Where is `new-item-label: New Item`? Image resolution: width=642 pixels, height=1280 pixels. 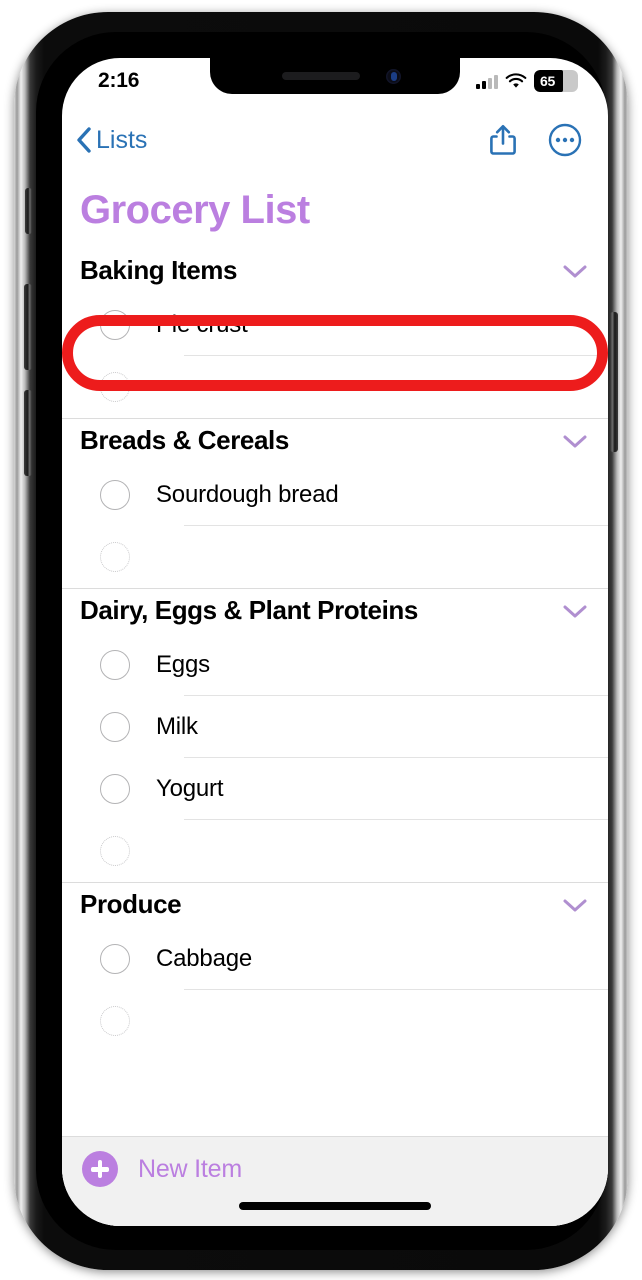
new-item-label: New Item is located at coordinates (190, 1169).